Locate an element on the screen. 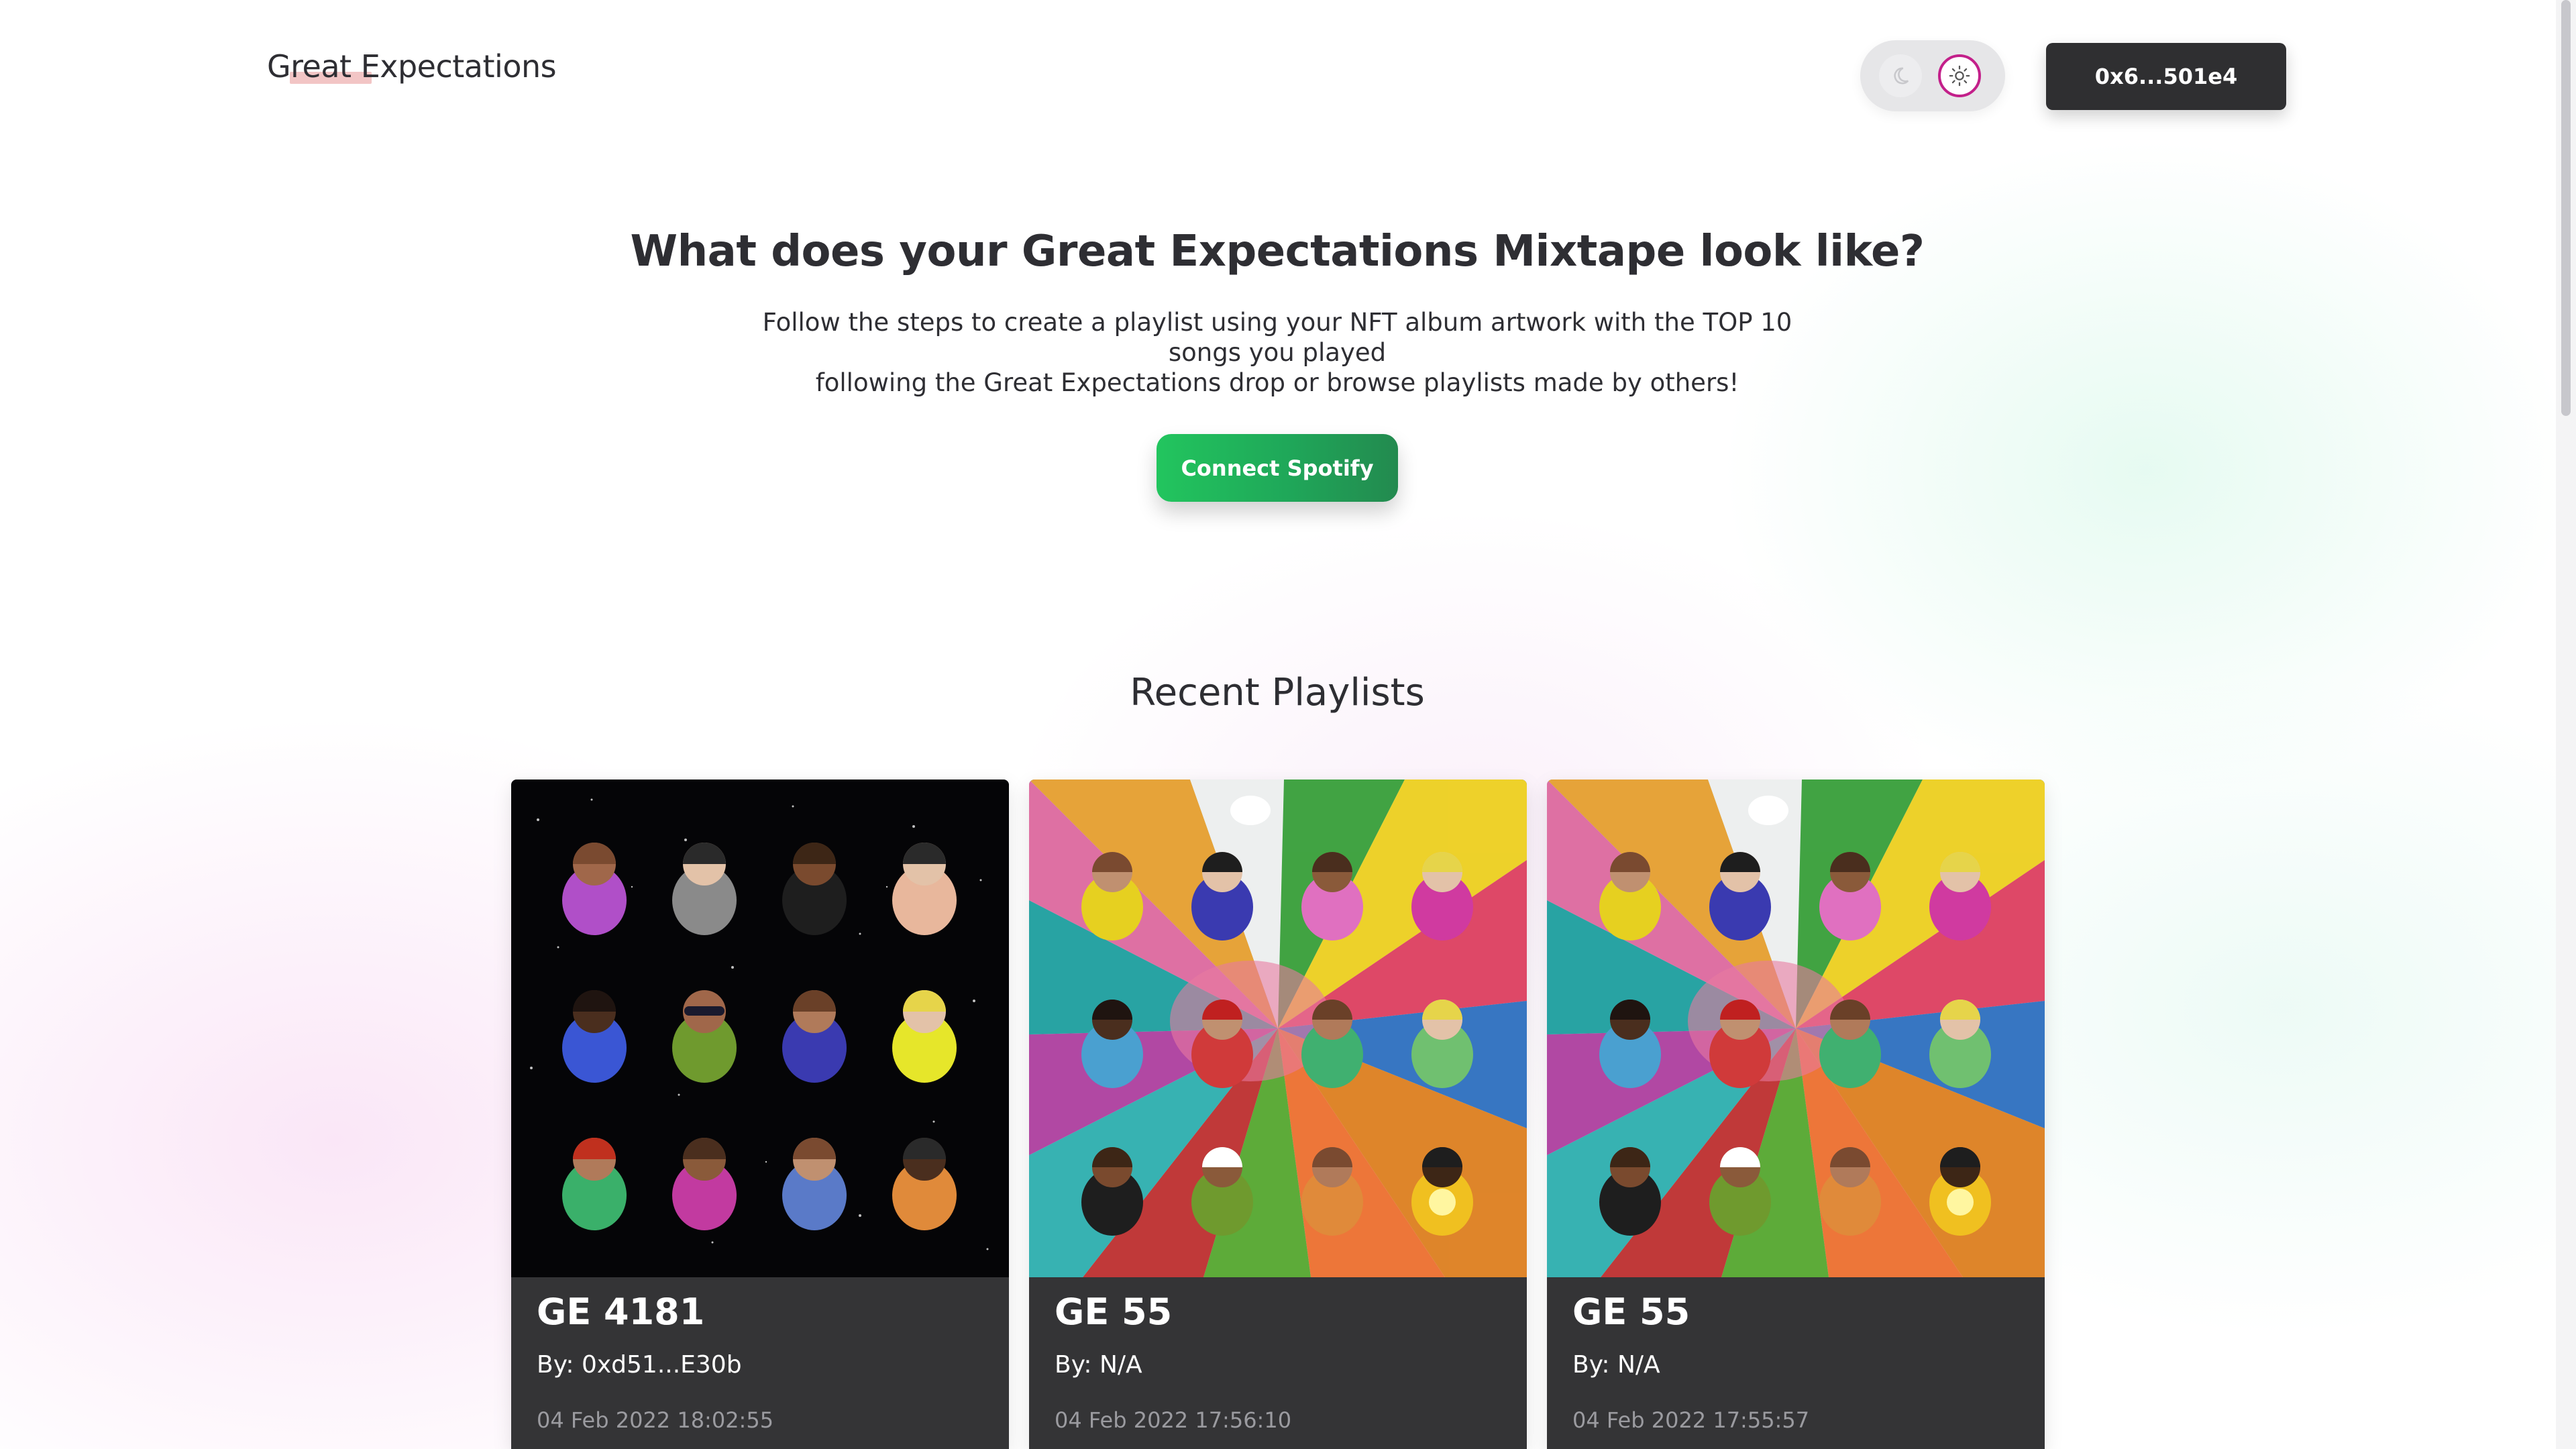 This screenshot has height=1449, width=2576. sun-icon is located at coordinates (1959, 75).